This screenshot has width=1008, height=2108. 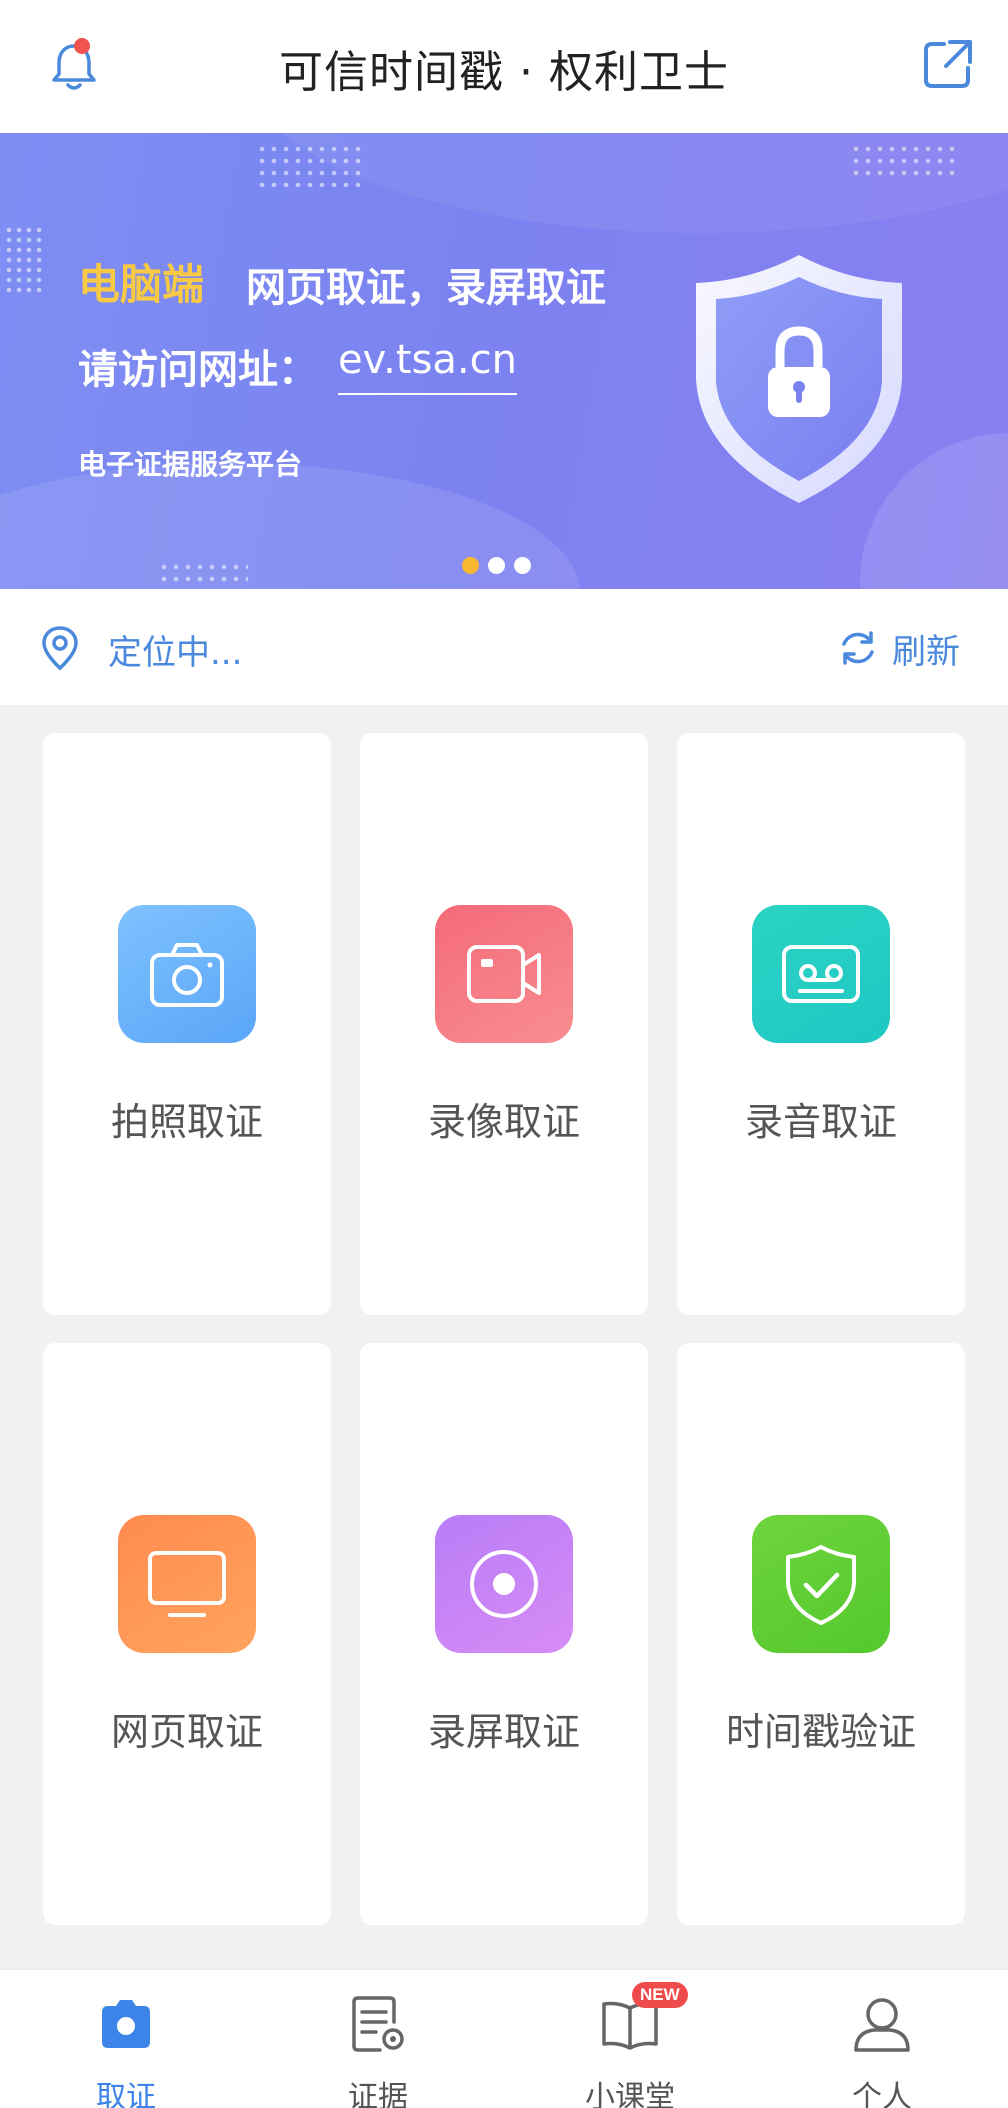 I want to click on tab-profile: 个人, so click(x=882, y=2039).